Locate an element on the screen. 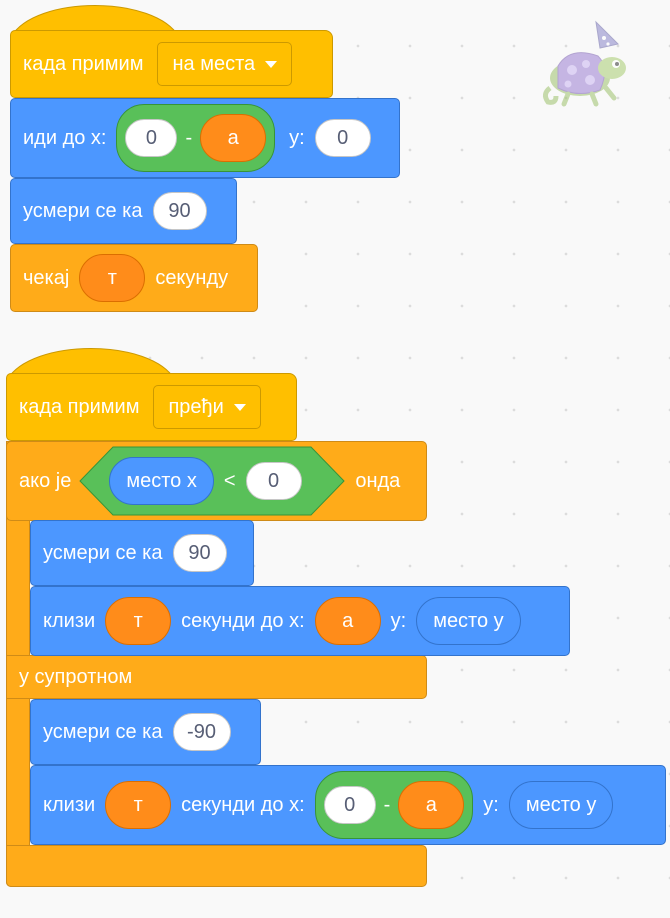 The image size is (670, 918). number-input: -90 is located at coordinates (201, 732).